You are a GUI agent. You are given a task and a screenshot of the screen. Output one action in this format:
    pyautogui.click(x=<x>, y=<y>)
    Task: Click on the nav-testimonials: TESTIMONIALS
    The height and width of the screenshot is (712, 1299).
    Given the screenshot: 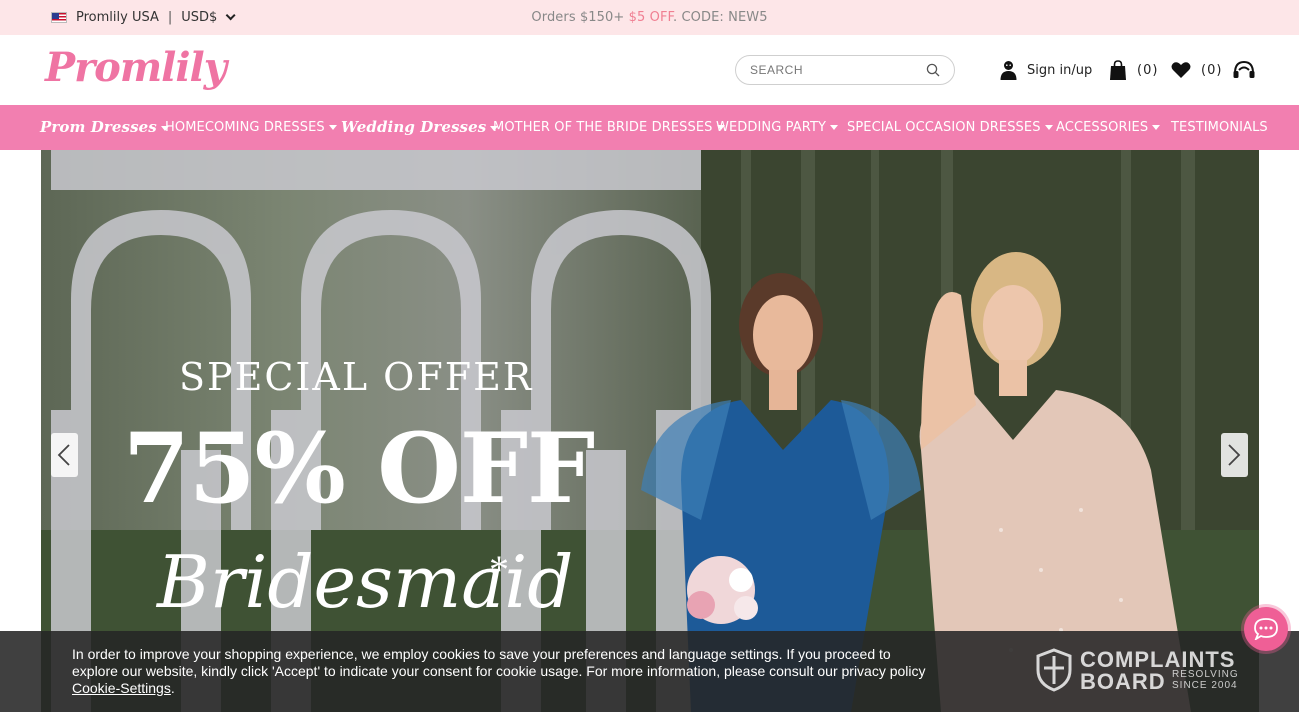 What is the action you would take?
    pyautogui.click(x=1219, y=127)
    